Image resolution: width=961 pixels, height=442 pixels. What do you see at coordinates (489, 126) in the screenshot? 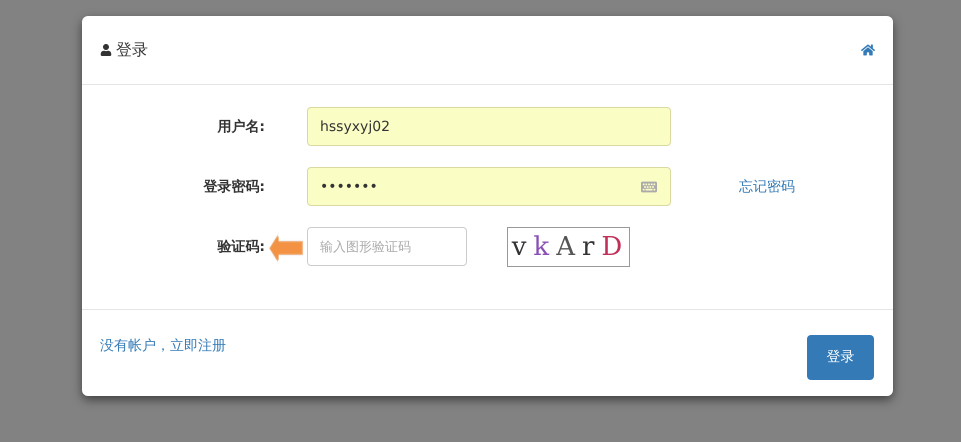
I see `username-field: hssyxyj02` at bounding box center [489, 126].